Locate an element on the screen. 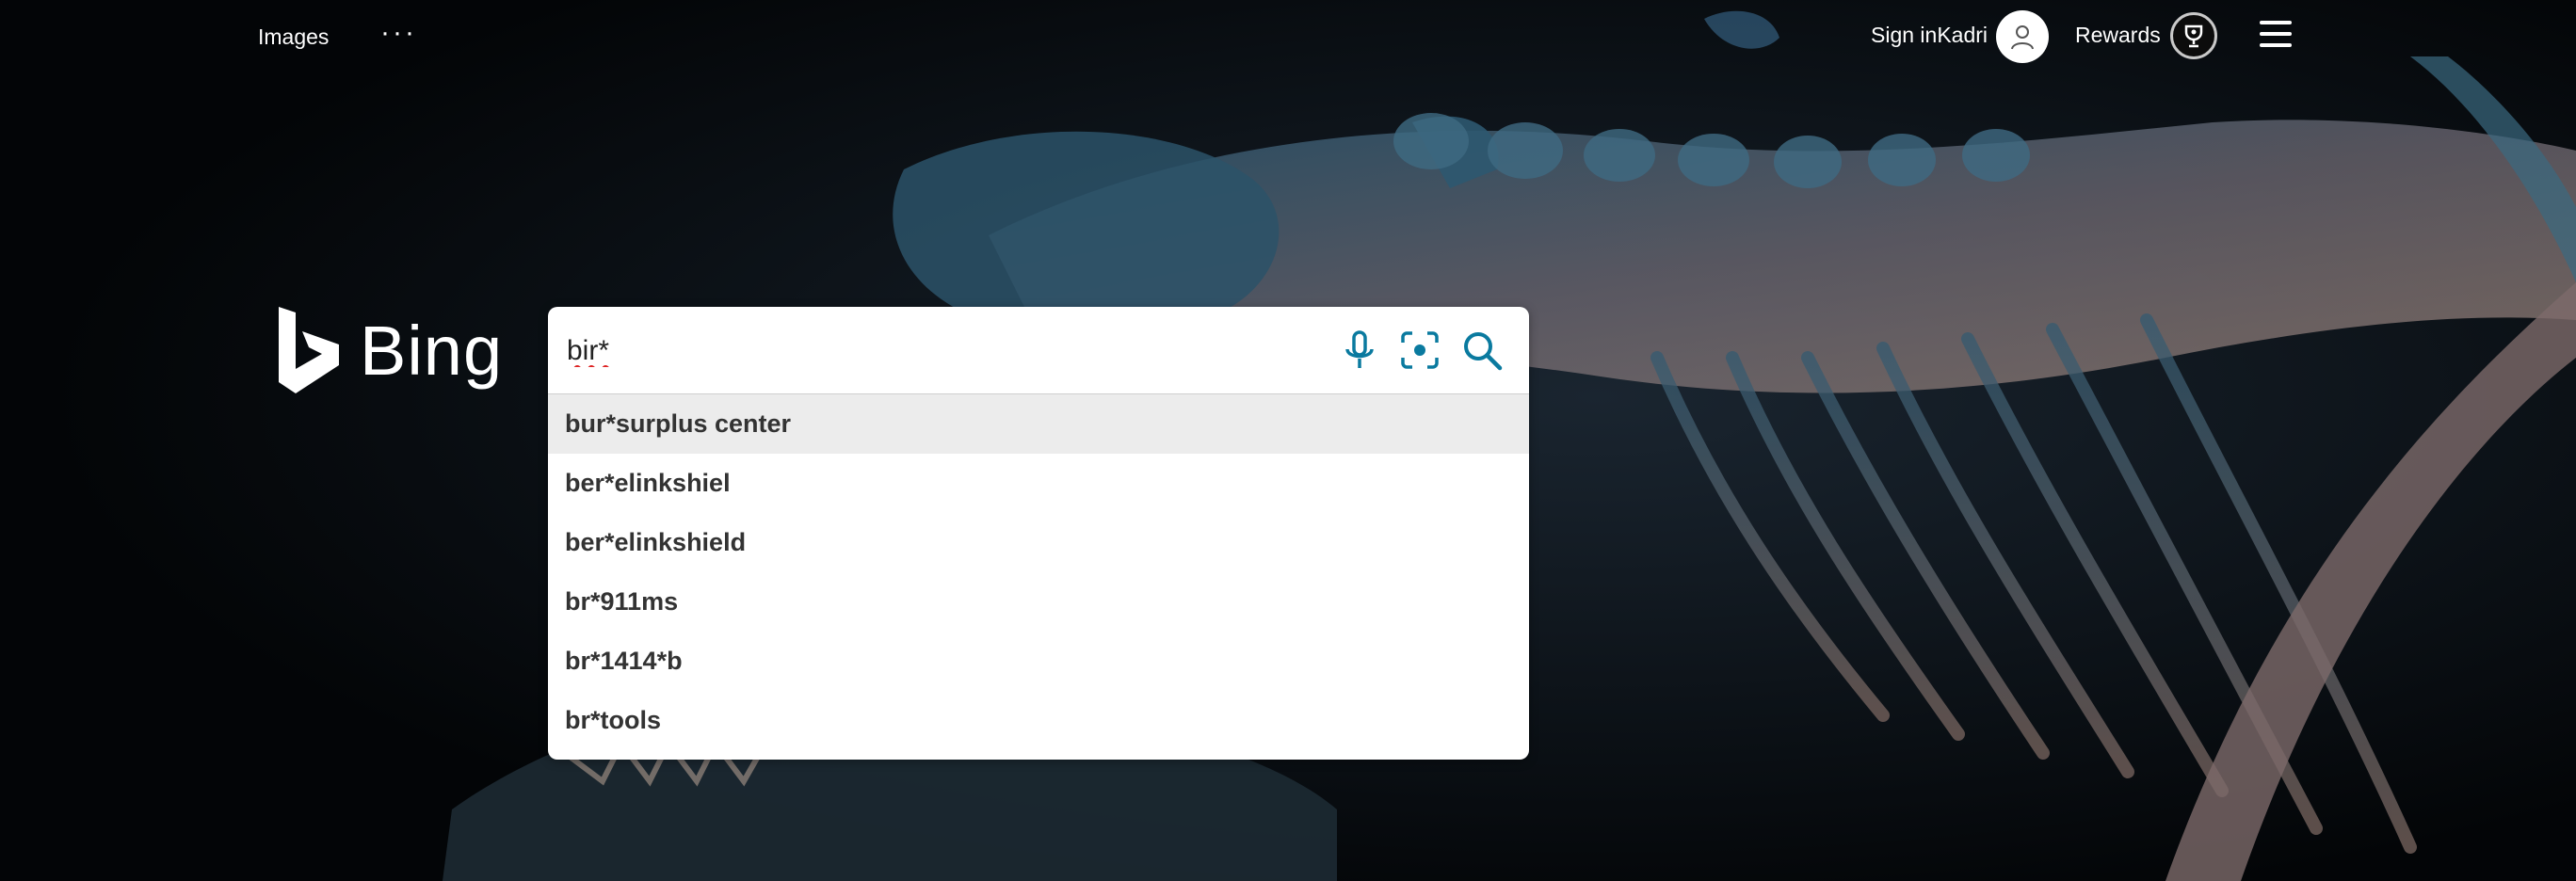 The width and height of the screenshot is (2576, 881). suggestion-item: br*tools is located at coordinates (1038, 720).